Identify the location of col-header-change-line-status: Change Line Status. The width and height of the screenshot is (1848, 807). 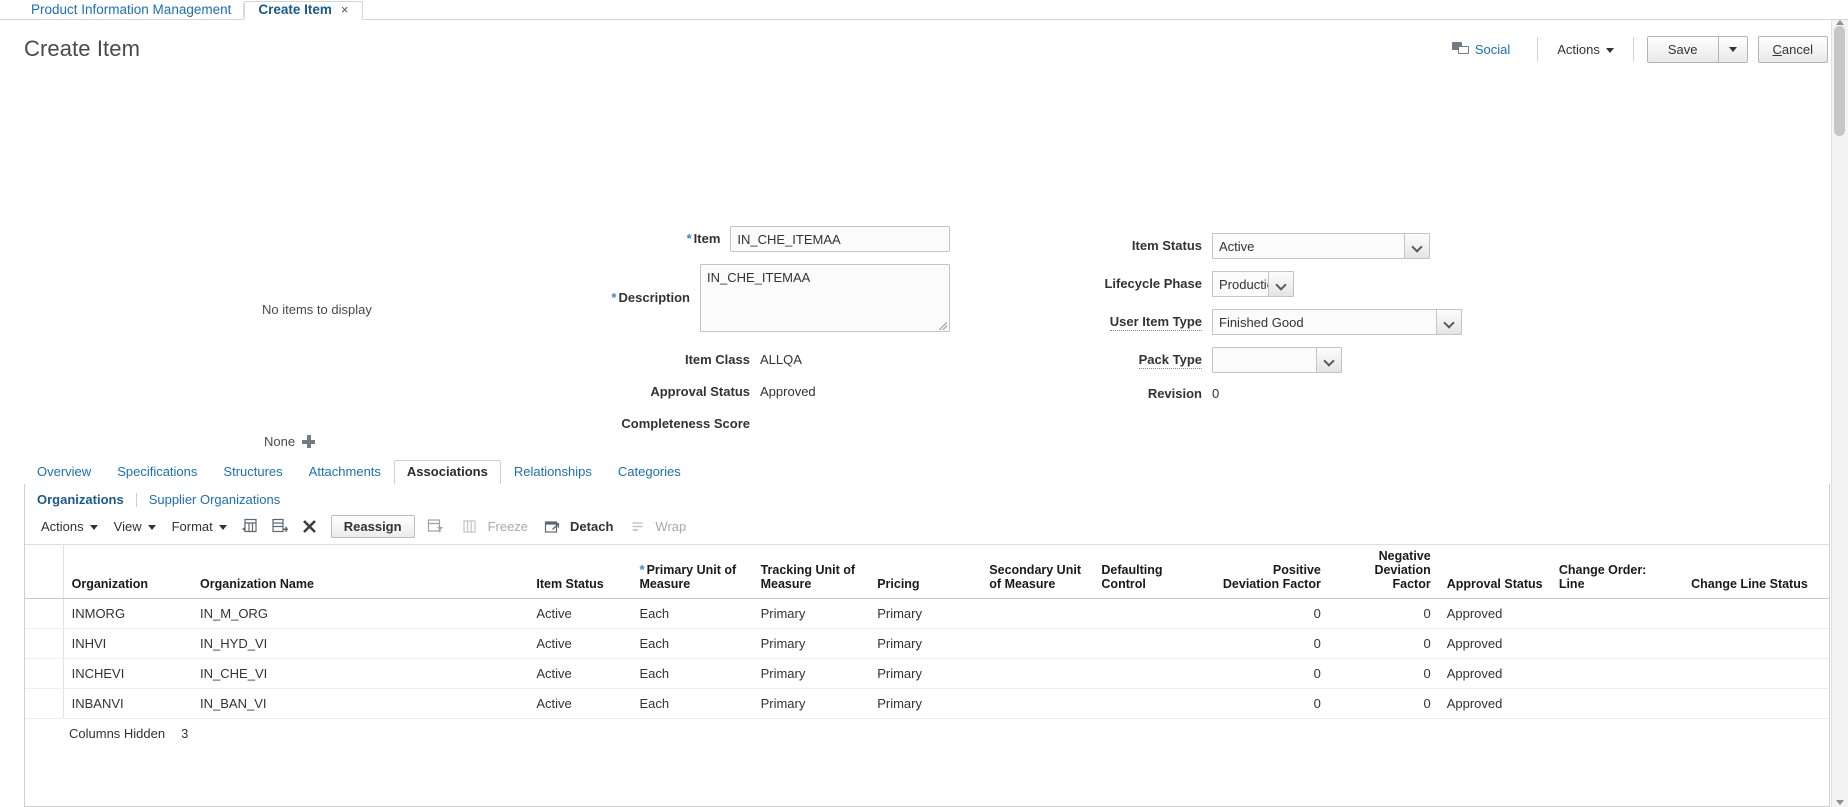
(1756, 571).